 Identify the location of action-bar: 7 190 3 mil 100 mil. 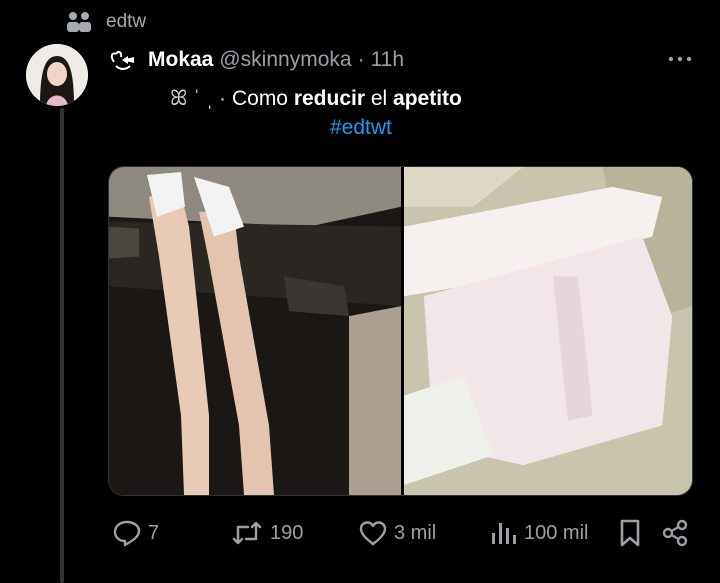
(400, 533).